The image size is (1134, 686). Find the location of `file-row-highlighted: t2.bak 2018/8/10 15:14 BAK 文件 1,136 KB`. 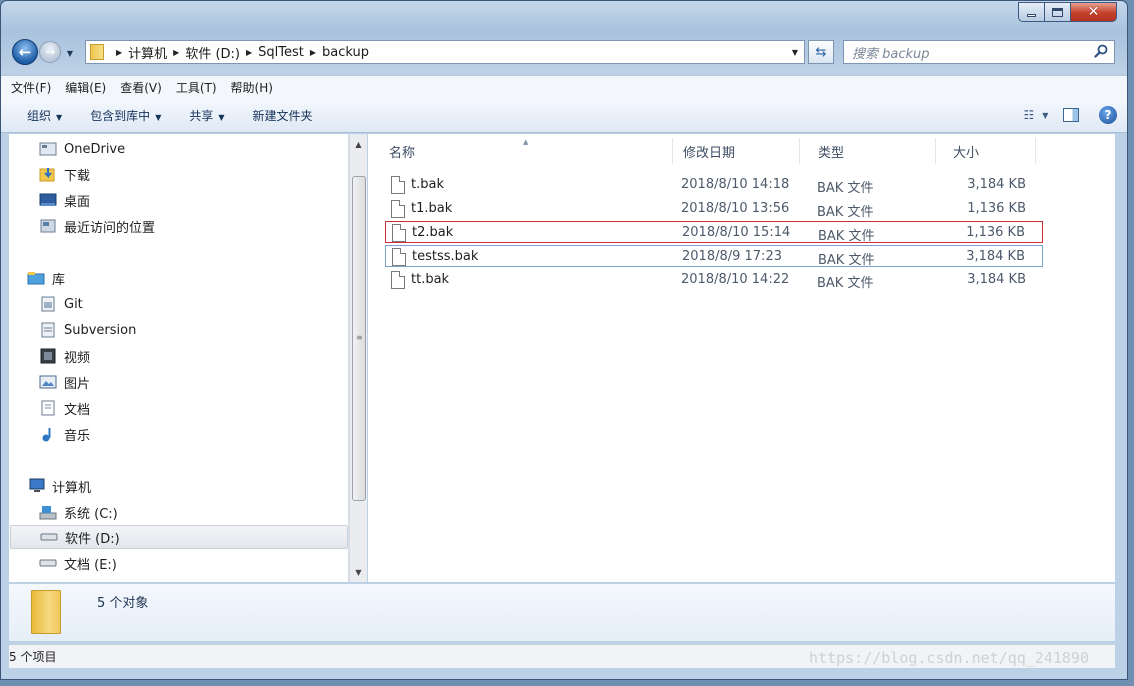

file-row-highlighted: t2.bak 2018/8/10 15:14 BAK 文件 1,136 KB is located at coordinates (714, 232).